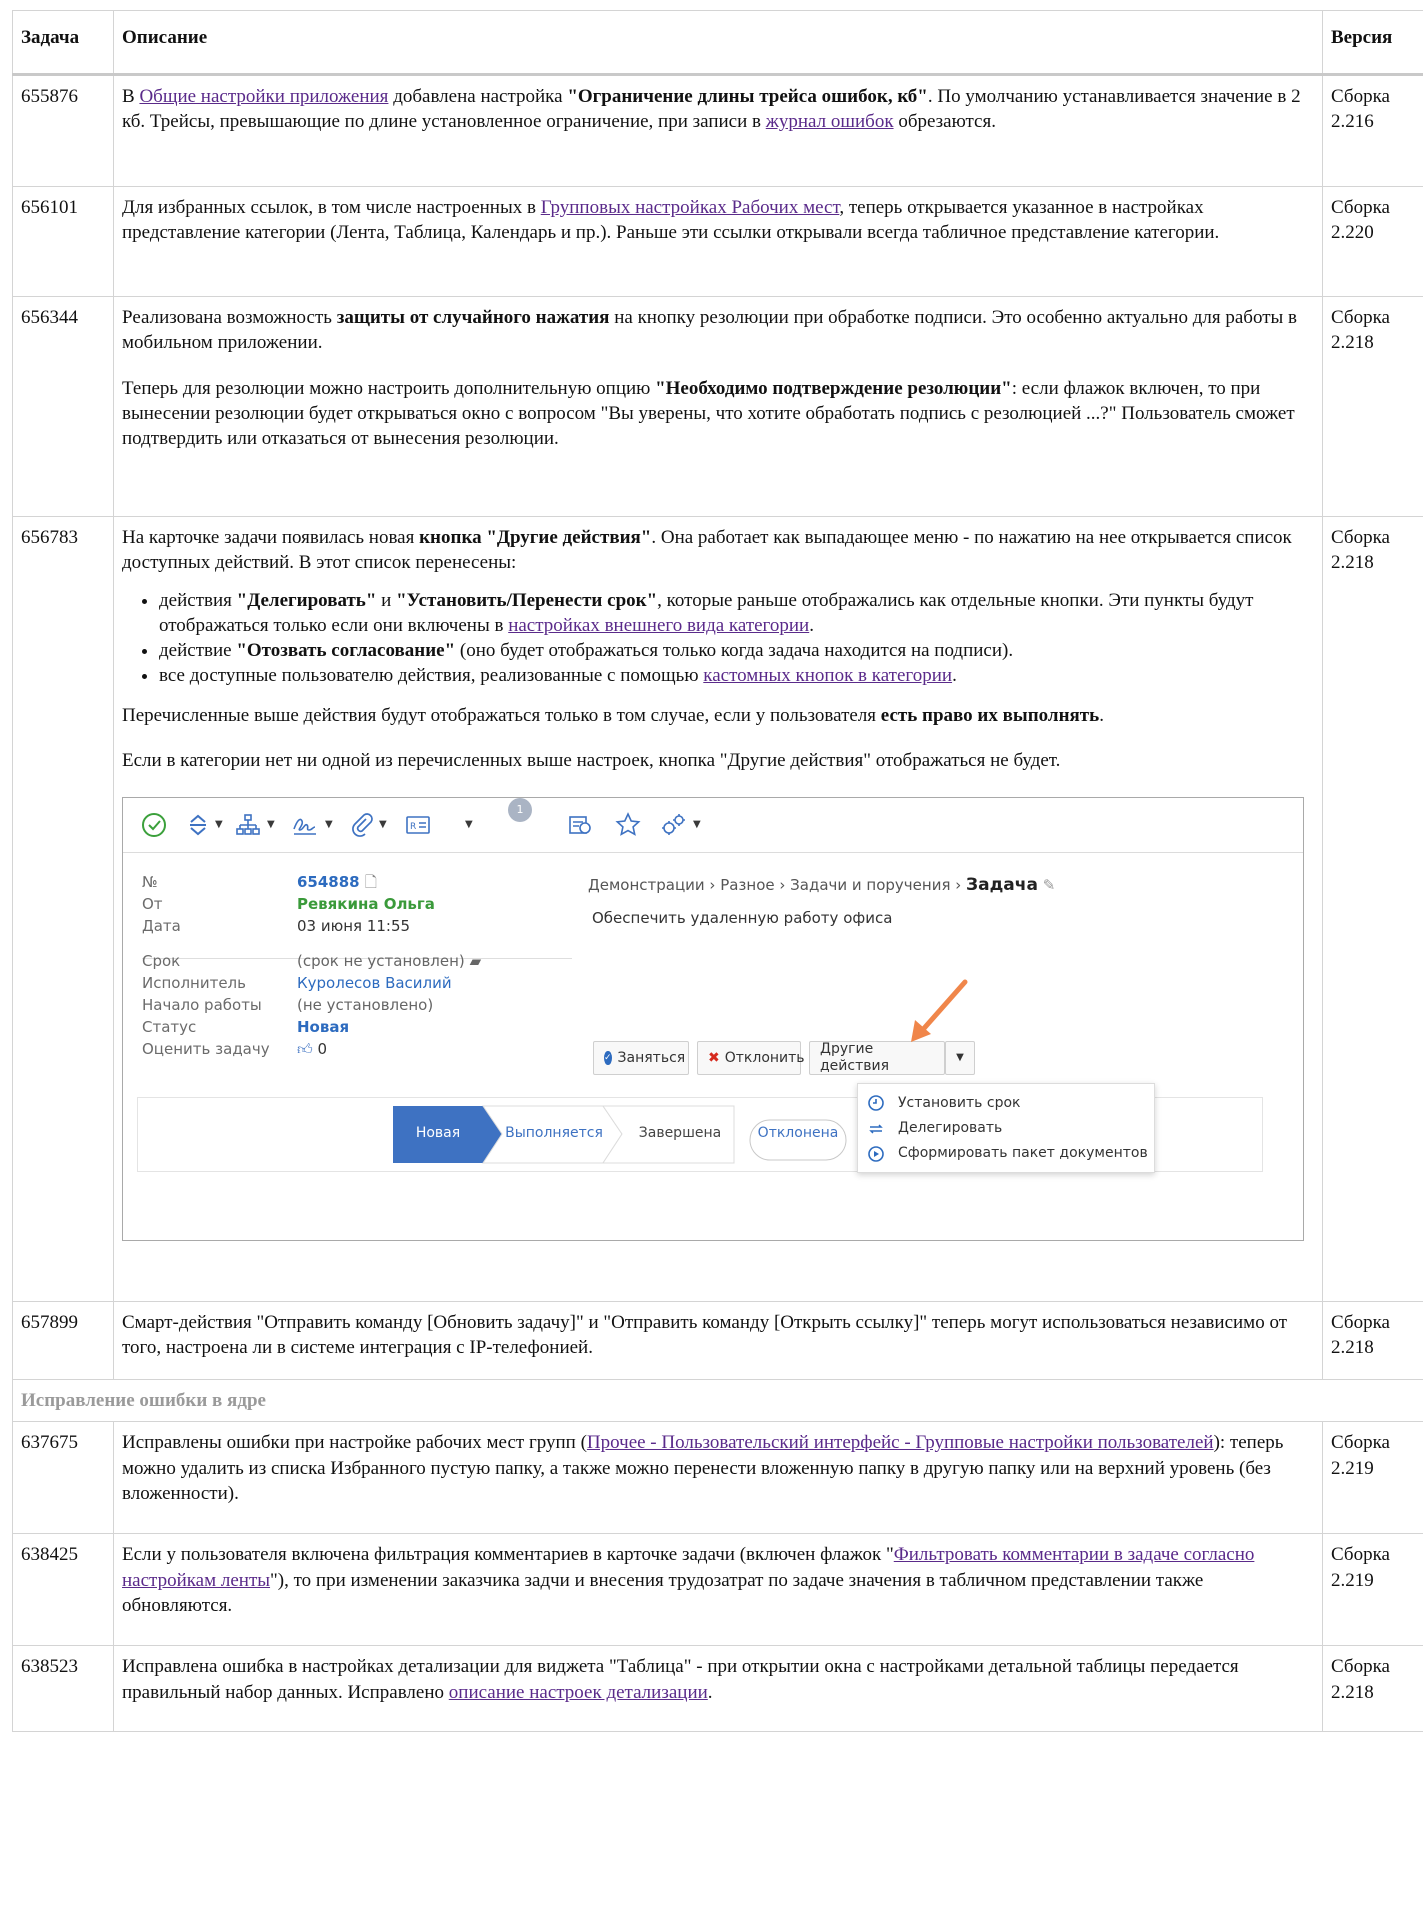 Image resolution: width=1423 pixels, height=1921 pixels. Describe the element at coordinates (1002, 885) in the screenshot. I see `breadcrumb-current: Задача` at that location.